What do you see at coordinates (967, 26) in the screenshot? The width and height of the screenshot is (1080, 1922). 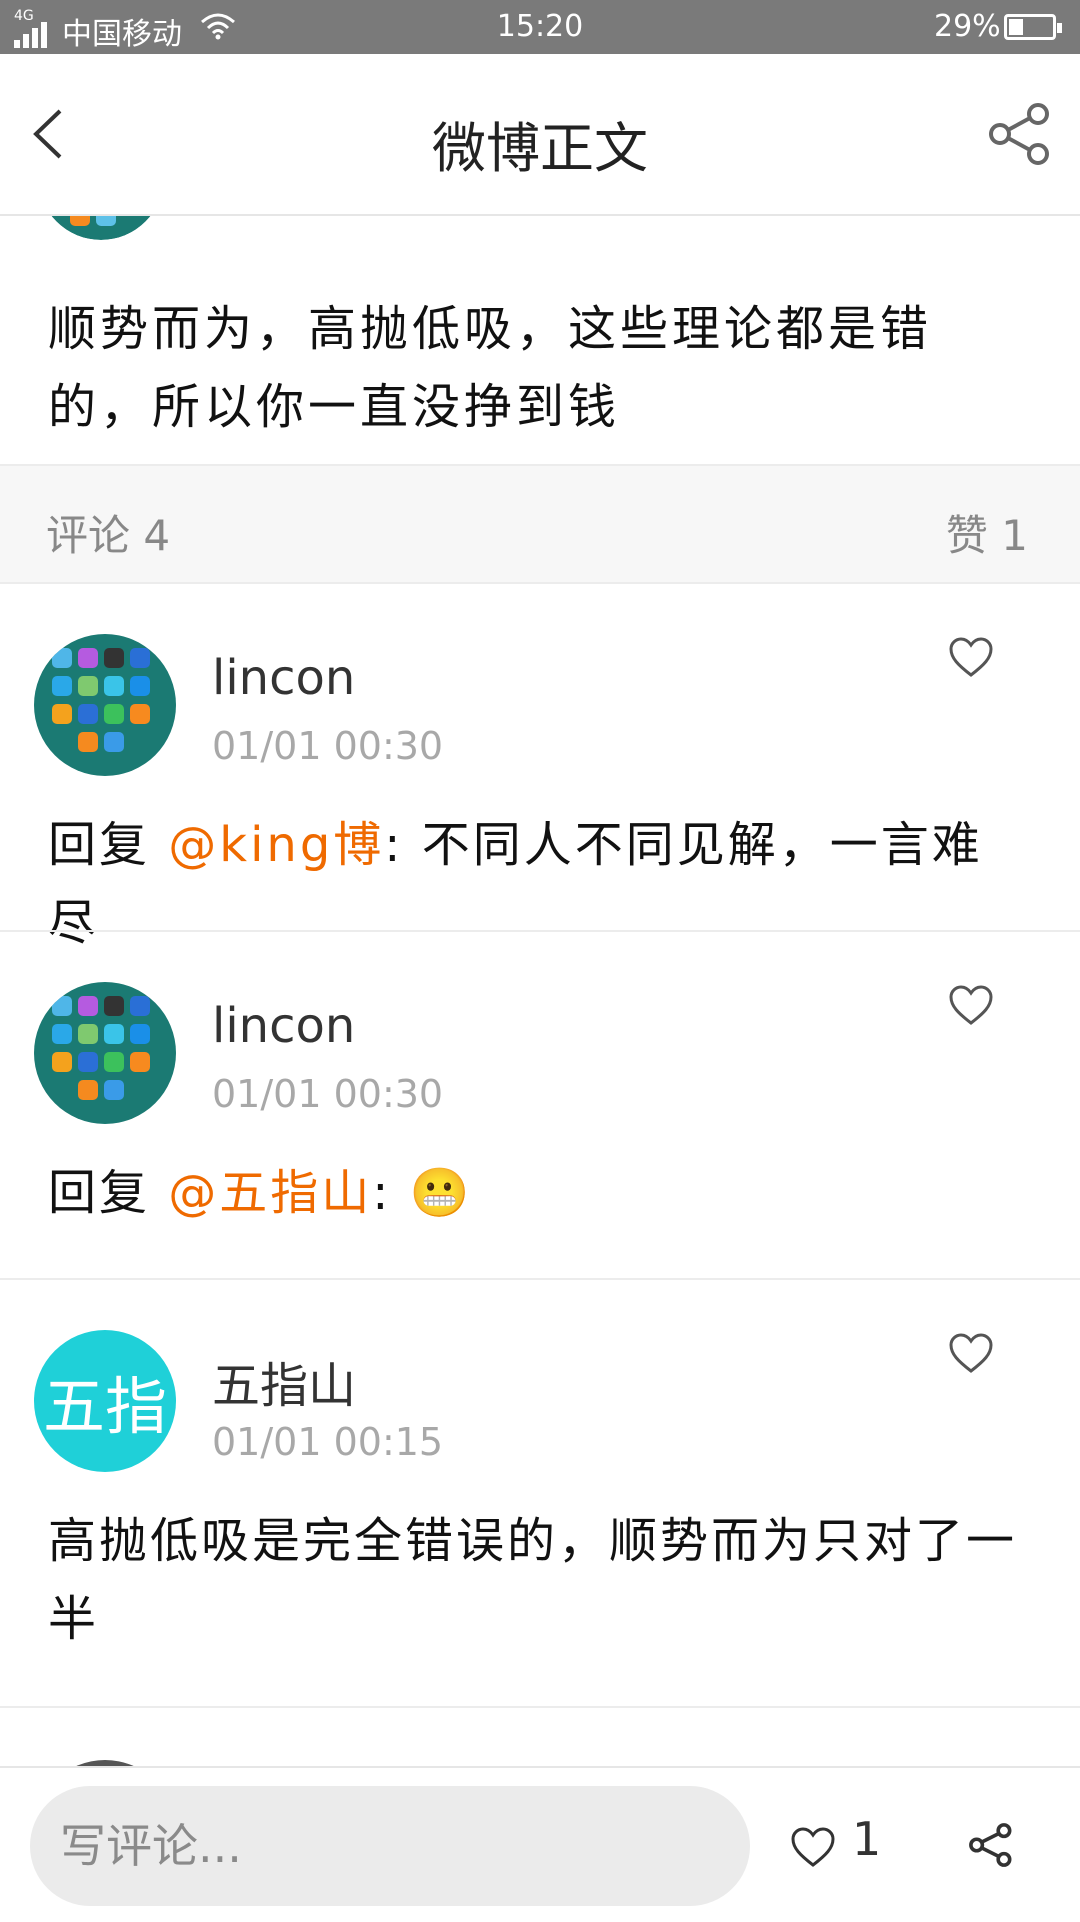 I see `battery-percent: 29%` at bounding box center [967, 26].